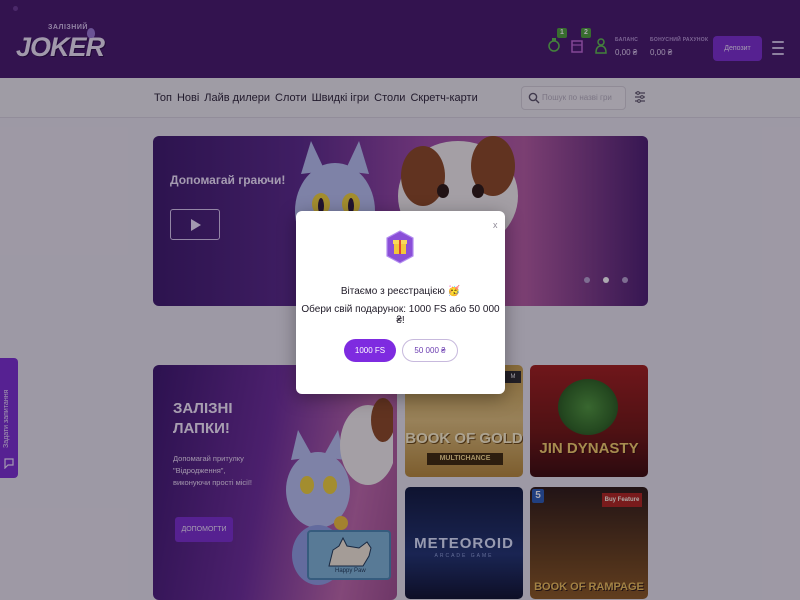 Image resolution: width=800 pixels, height=600 pixels. I want to click on modal-greeting: Вітаємо з реєстрацією 🥳, so click(400, 291).